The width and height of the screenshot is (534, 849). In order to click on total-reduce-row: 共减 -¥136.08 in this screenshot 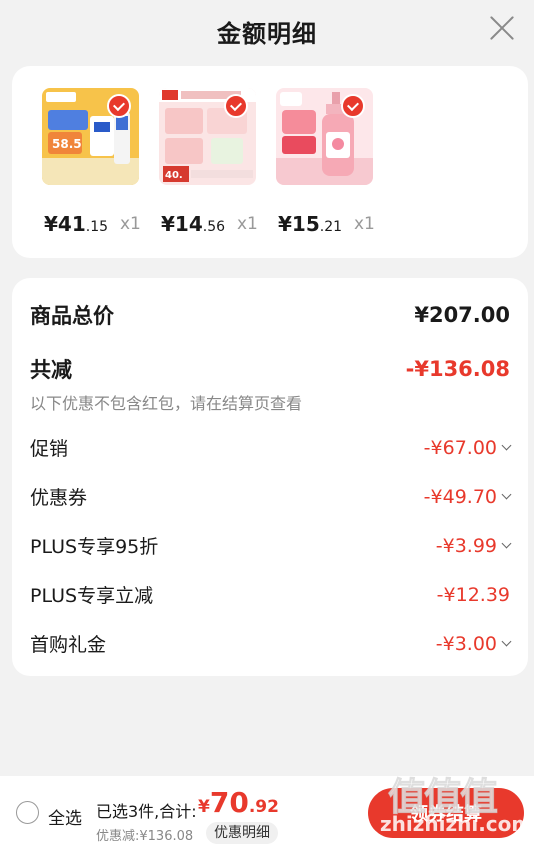, I will do `click(270, 369)`.